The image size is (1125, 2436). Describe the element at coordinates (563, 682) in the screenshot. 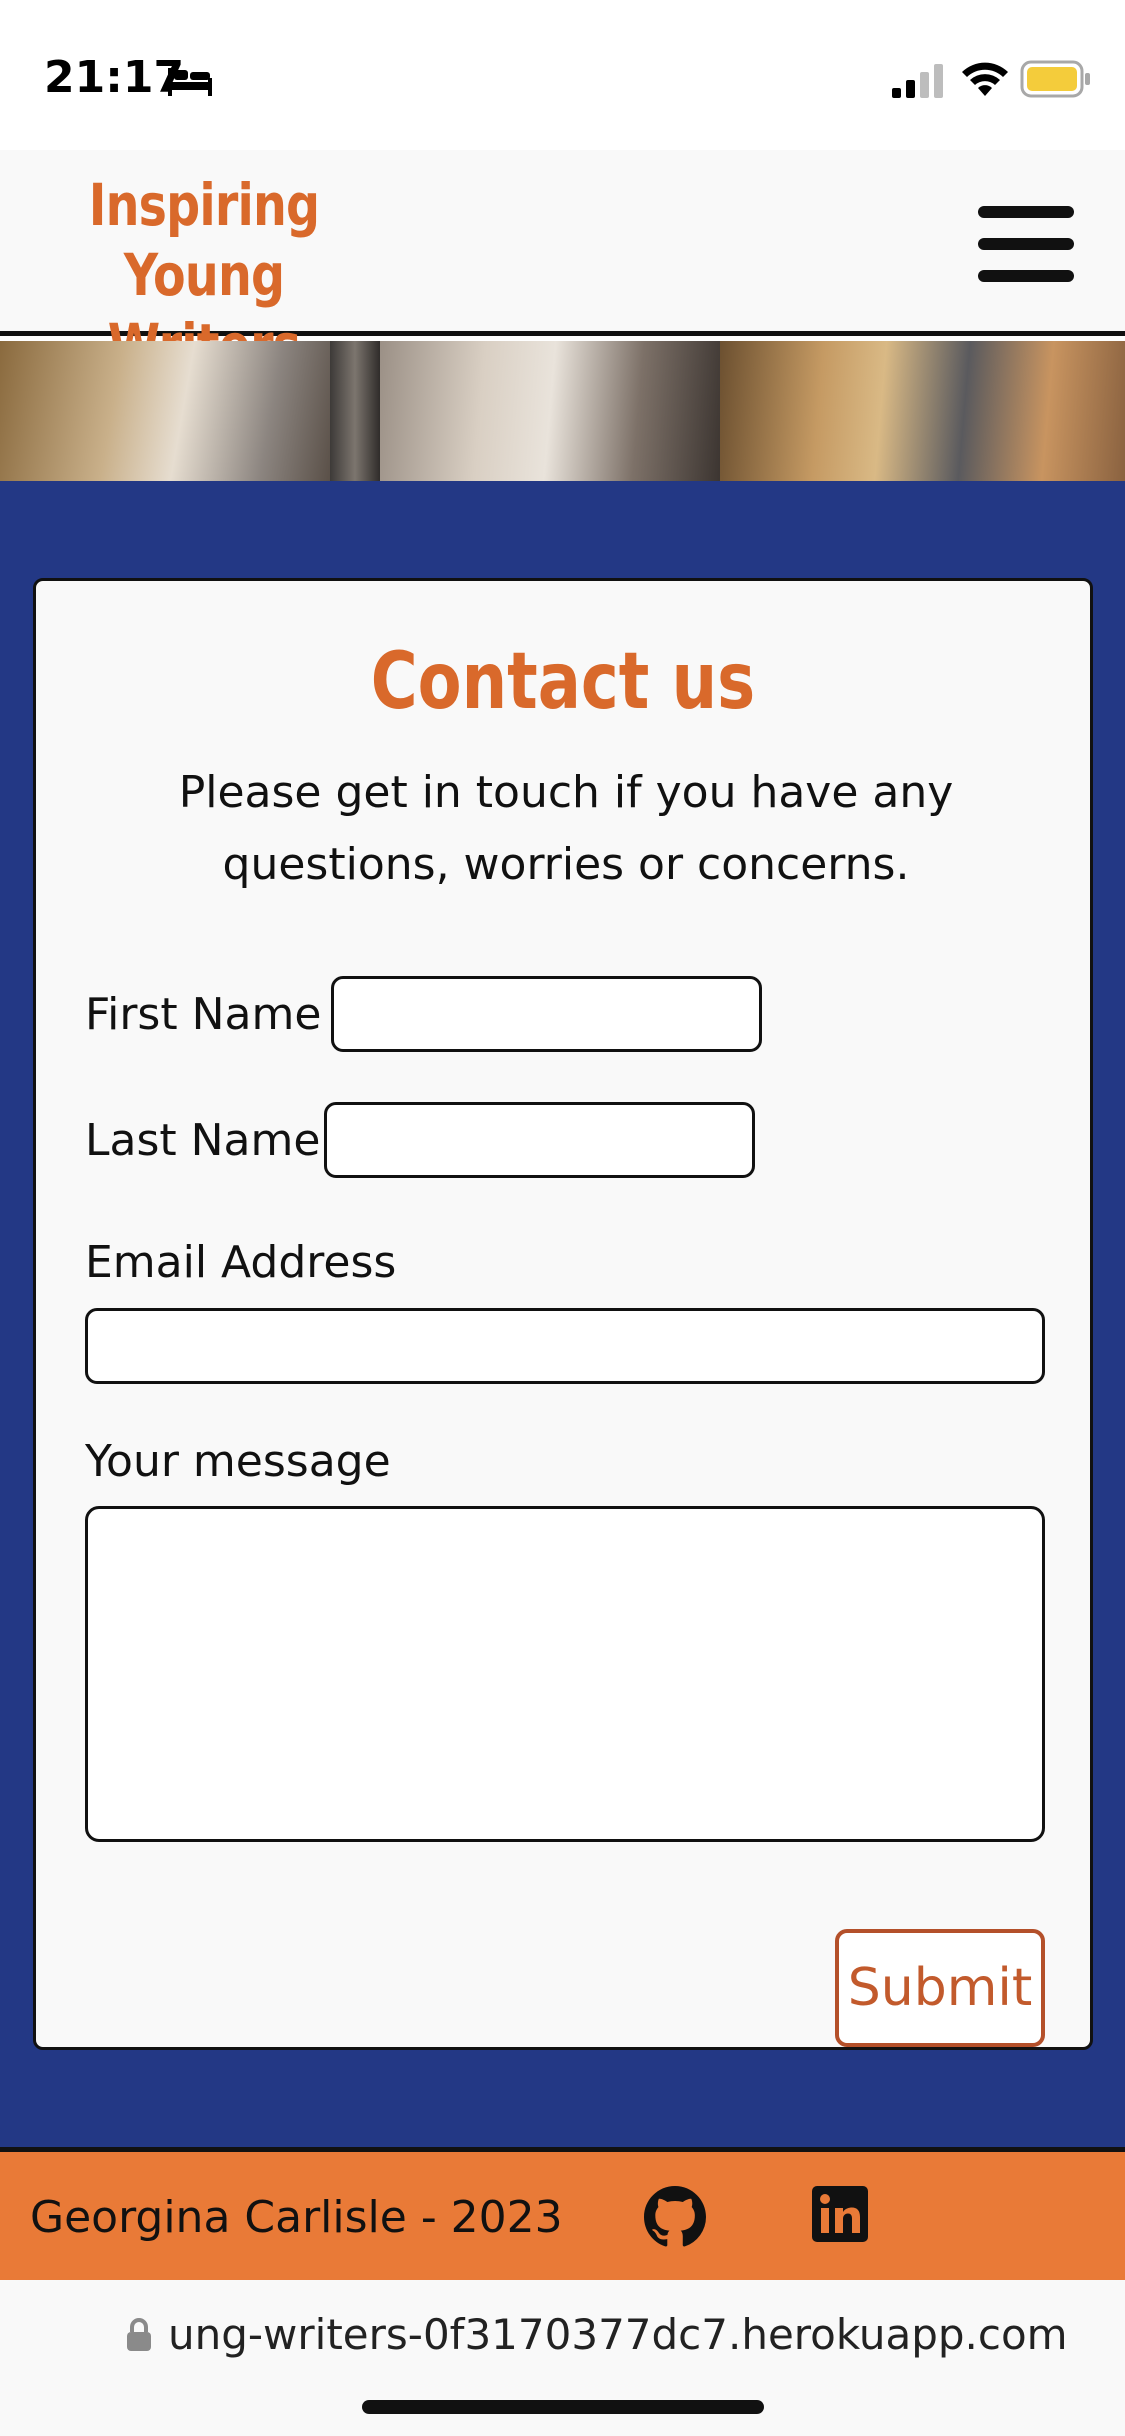

I see `contact-title: Contact us` at that location.